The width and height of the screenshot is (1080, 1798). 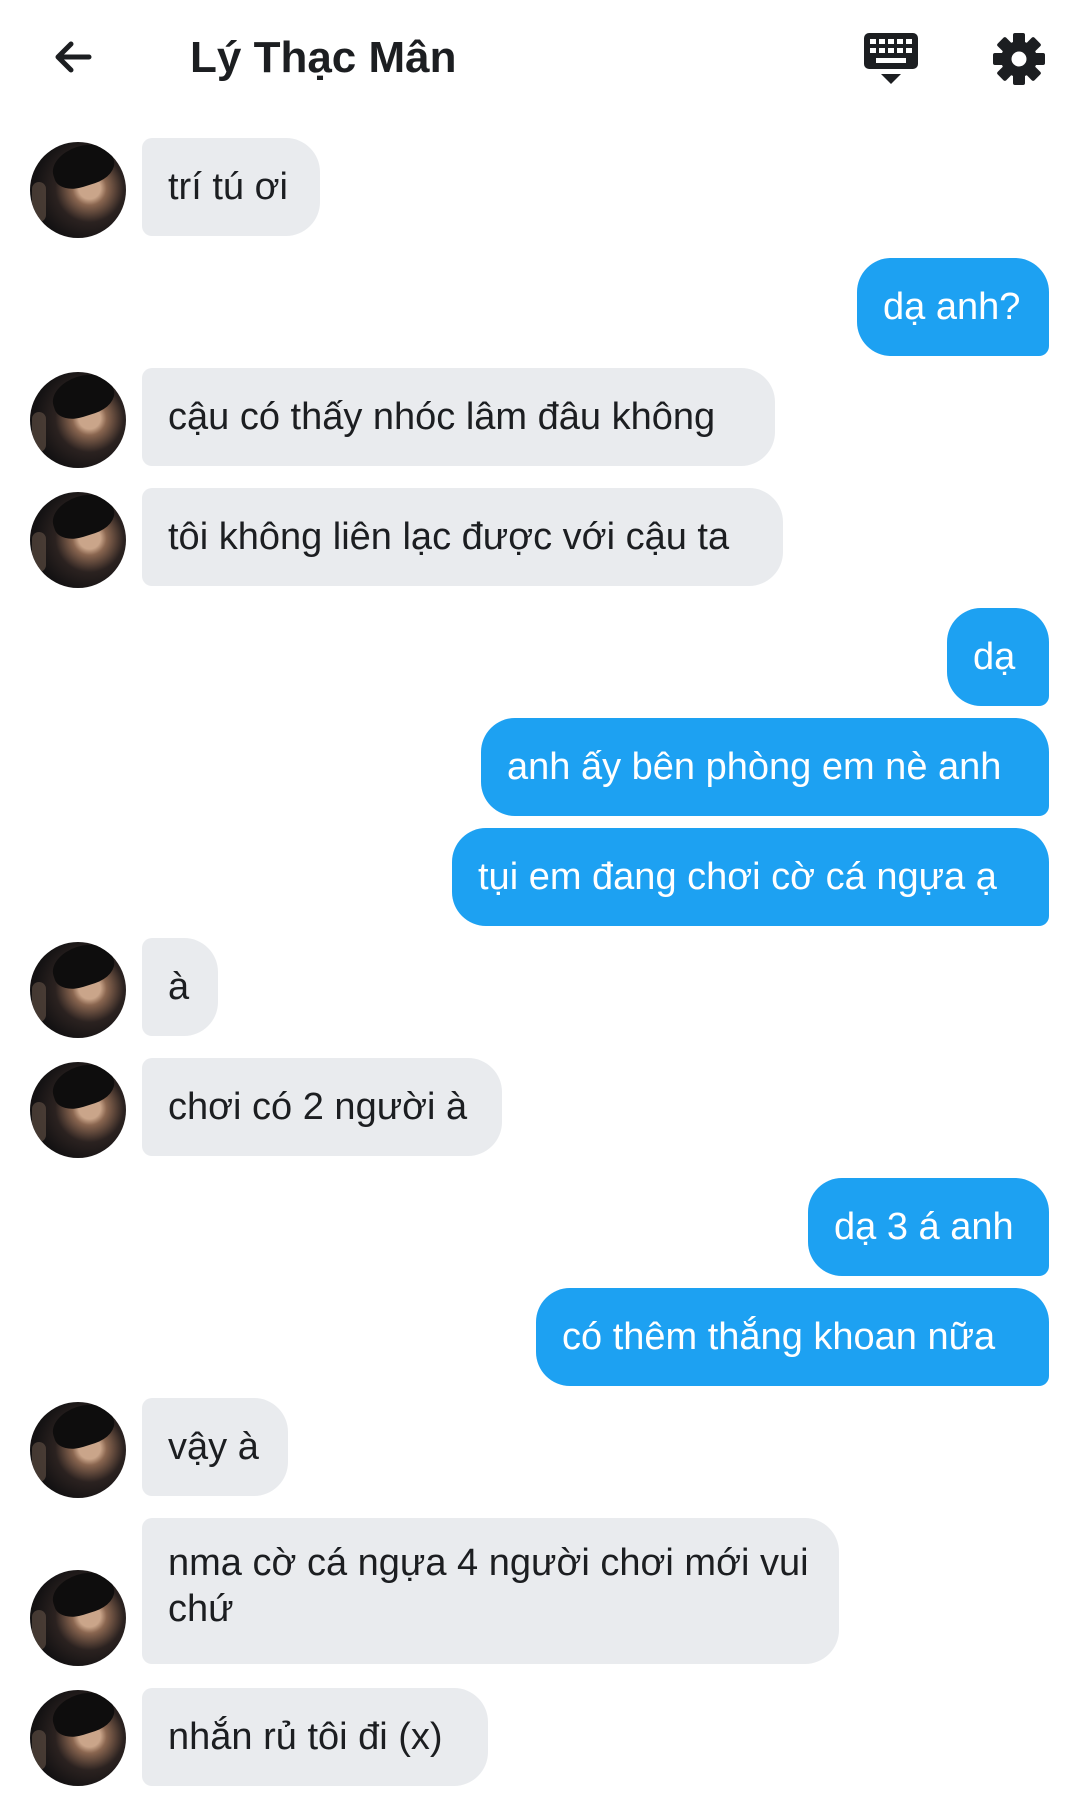 I want to click on incoming-message: vậy à, so click(x=215, y=1447).